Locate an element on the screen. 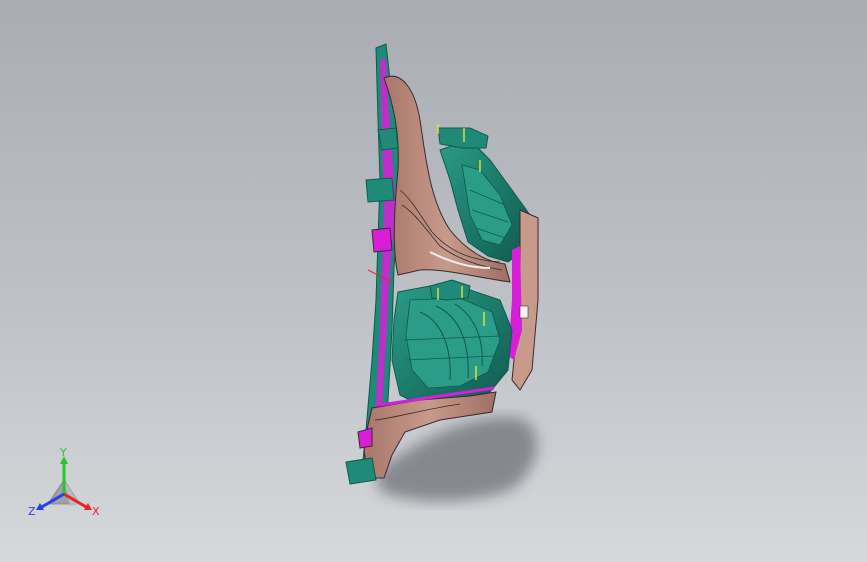 The height and width of the screenshot is (562, 867). x-axis-label: X is located at coordinates (96, 511).